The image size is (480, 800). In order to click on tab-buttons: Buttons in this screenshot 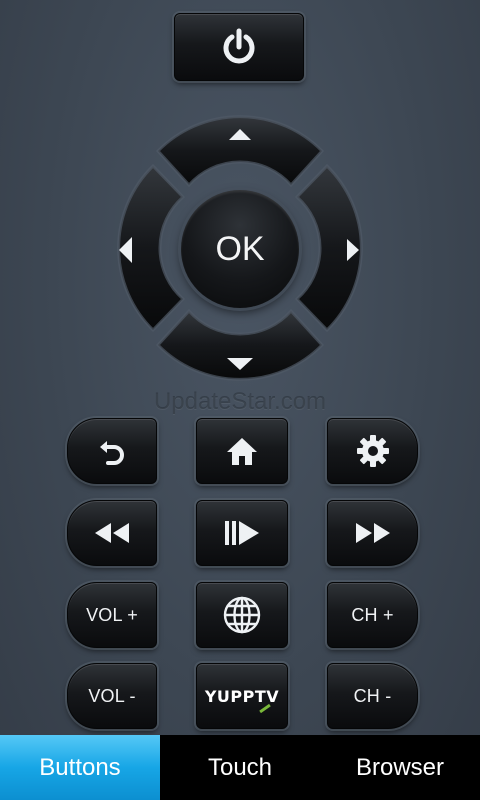, I will do `click(80, 767)`.